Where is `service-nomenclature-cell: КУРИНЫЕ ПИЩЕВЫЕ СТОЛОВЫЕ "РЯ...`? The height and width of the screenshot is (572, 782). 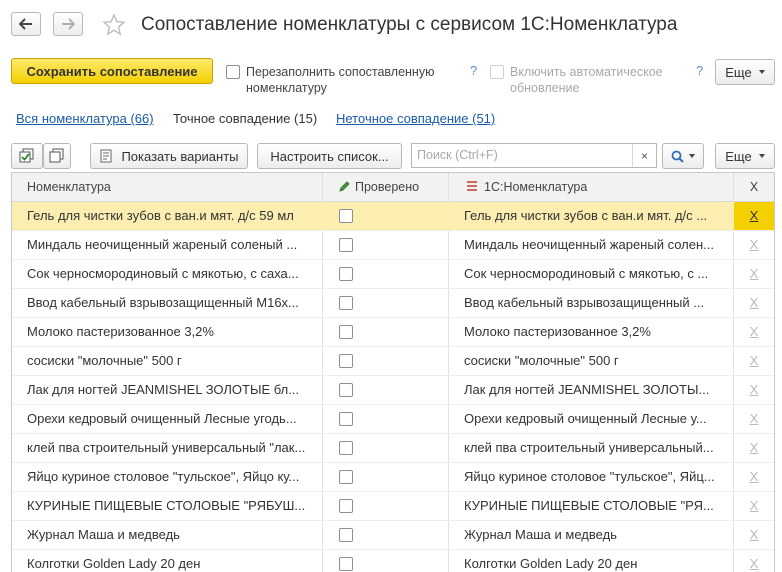
service-nomenclature-cell: КУРИНЫЕ ПИЩЕВЫЕ СТОЛОВЫЕ "РЯ... is located at coordinates (595, 506).